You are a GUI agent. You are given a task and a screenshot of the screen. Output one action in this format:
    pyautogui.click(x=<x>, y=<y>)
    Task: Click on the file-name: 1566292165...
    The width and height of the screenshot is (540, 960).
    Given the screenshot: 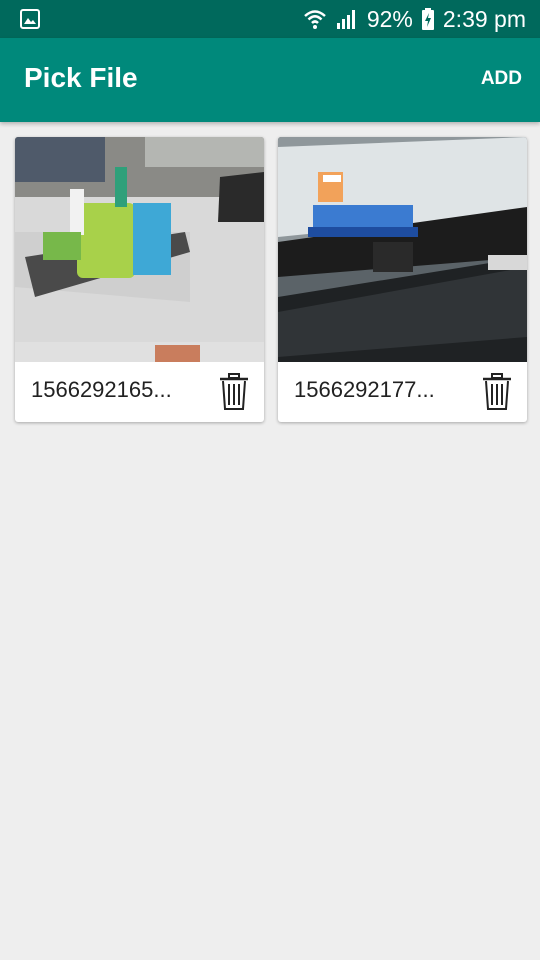 What is the action you would take?
    pyautogui.click(x=101, y=389)
    